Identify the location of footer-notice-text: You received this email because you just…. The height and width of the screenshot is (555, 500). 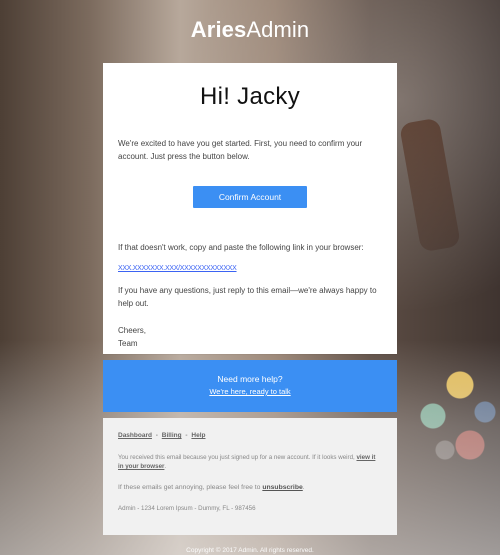
(236, 457).